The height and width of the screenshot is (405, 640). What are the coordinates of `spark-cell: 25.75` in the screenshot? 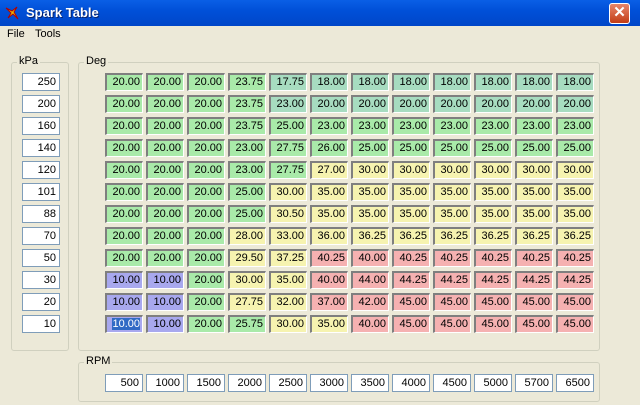 It's located at (247, 324).